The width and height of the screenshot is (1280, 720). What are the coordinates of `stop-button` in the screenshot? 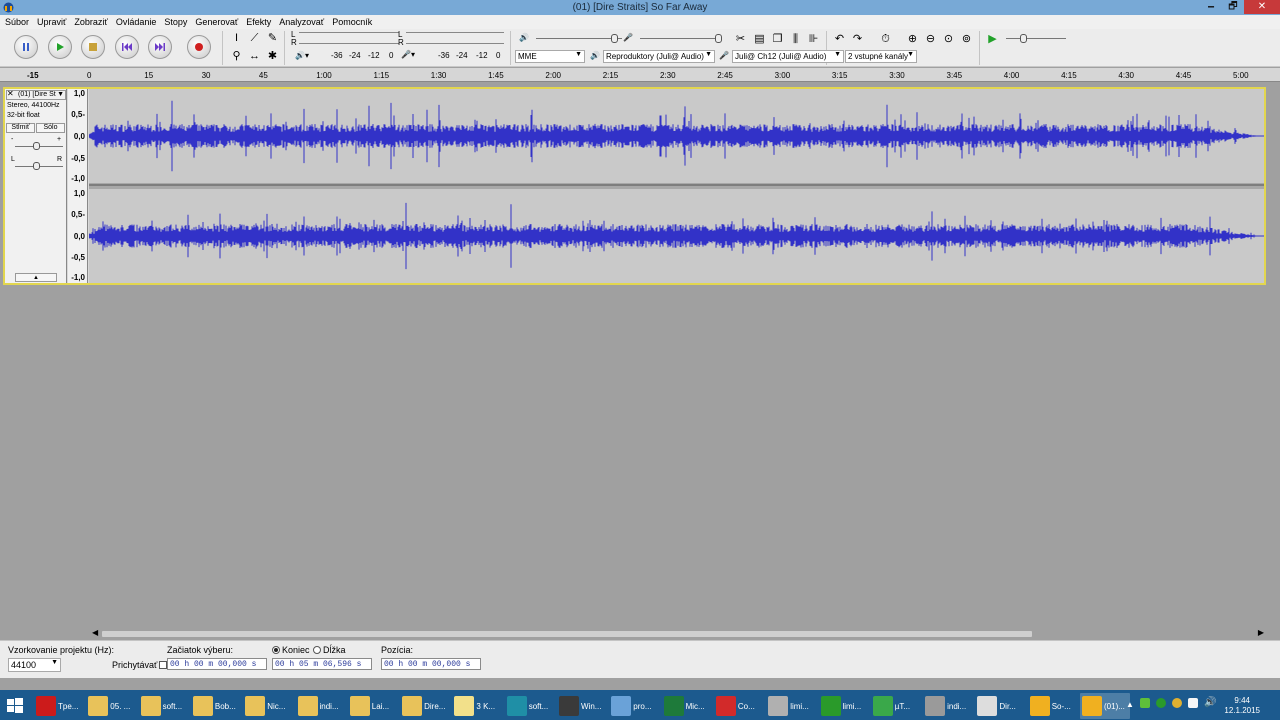 It's located at (93, 47).